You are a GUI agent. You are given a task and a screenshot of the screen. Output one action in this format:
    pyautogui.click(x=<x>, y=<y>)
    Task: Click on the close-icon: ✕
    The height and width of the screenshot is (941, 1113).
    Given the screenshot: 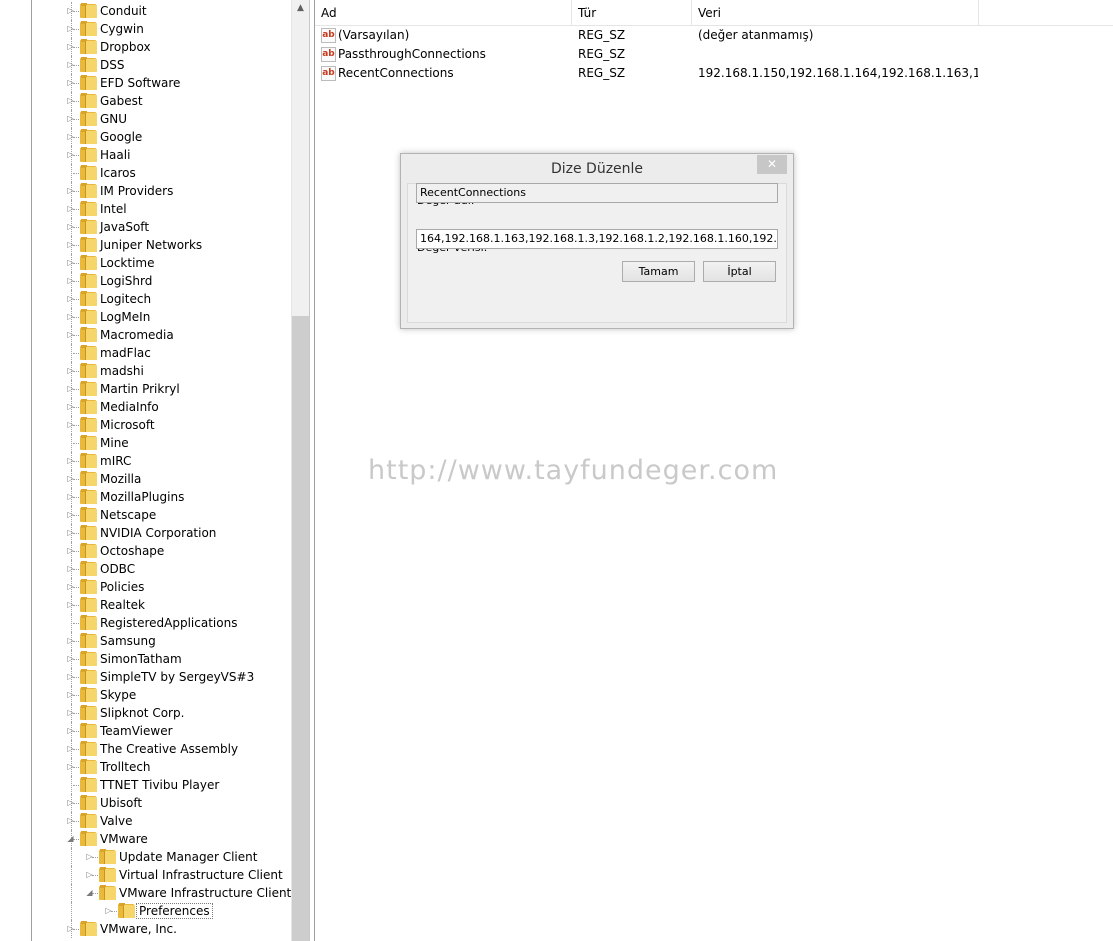 What is the action you would take?
    pyautogui.click(x=772, y=164)
    